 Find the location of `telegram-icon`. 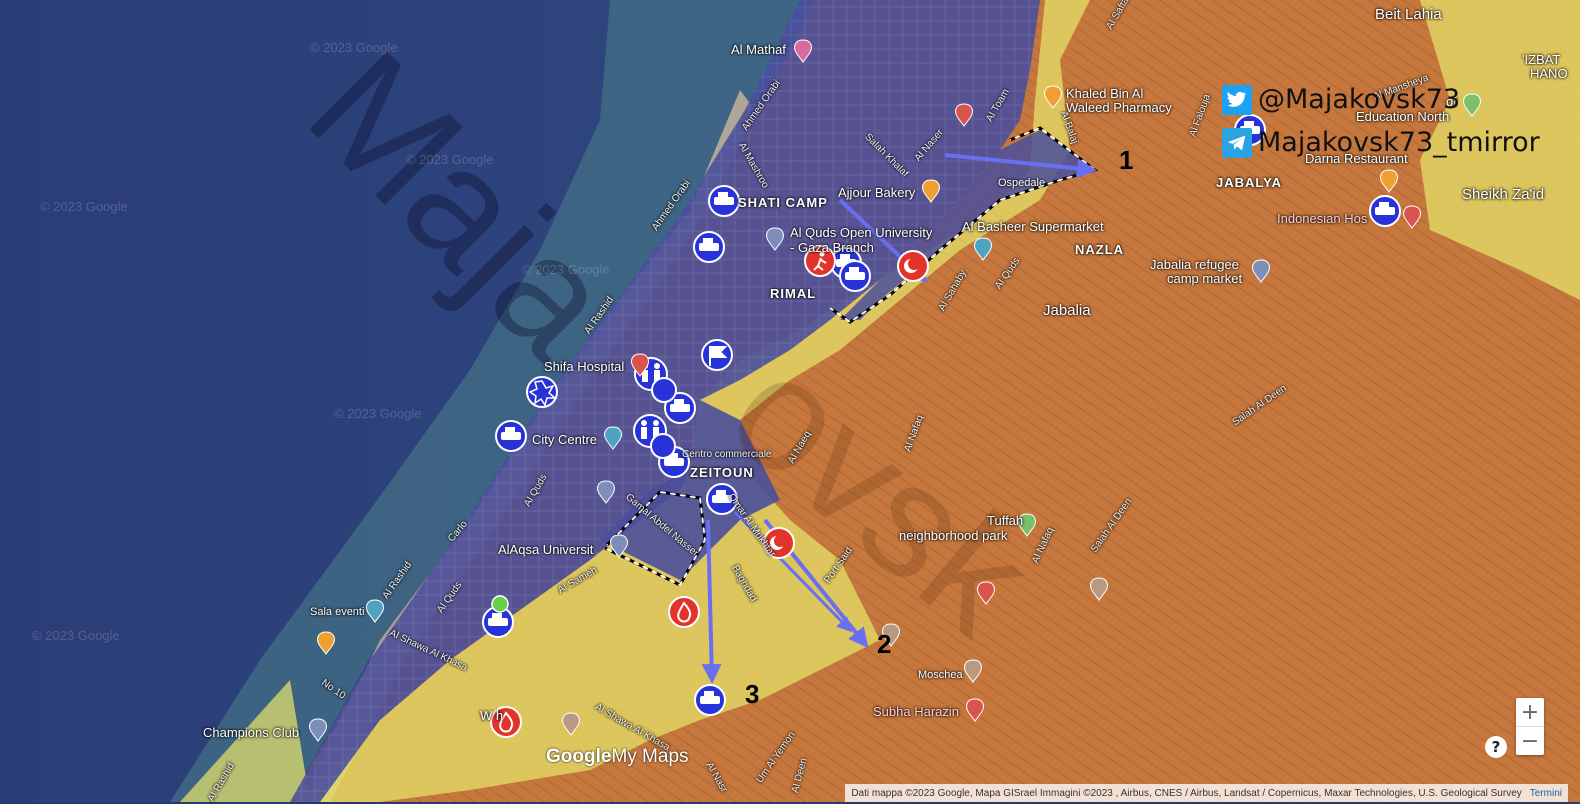

telegram-icon is located at coordinates (1237, 142).